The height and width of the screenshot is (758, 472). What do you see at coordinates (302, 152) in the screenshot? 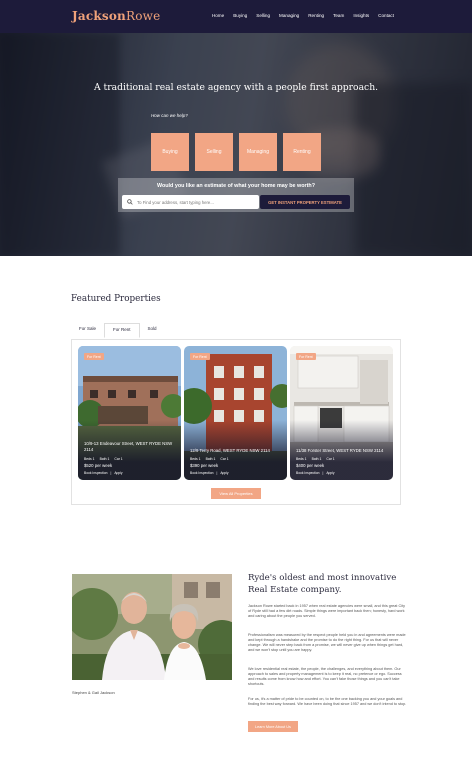
I see `renting-button: Renting` at bounding box center [302, 152].